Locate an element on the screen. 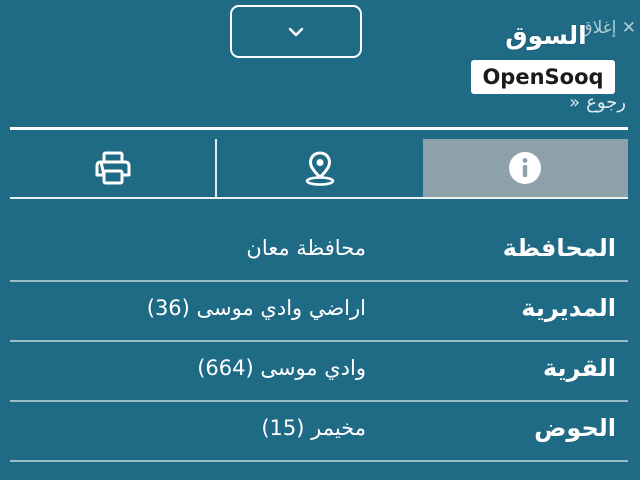  map-pin-icon is located at coordinates (320, 168).